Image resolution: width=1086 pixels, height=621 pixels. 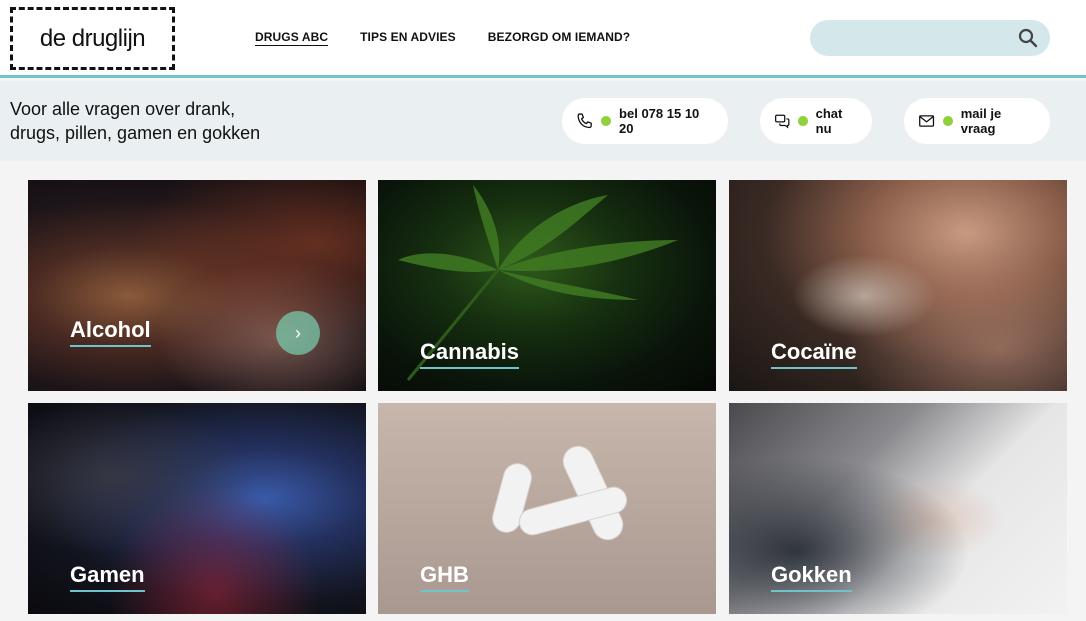 What do you see at coordinates (123, 109) in the screenshot?
I see `tagline-line-1: Voor alle vragen over drank,` at bounding box center [123, 109].